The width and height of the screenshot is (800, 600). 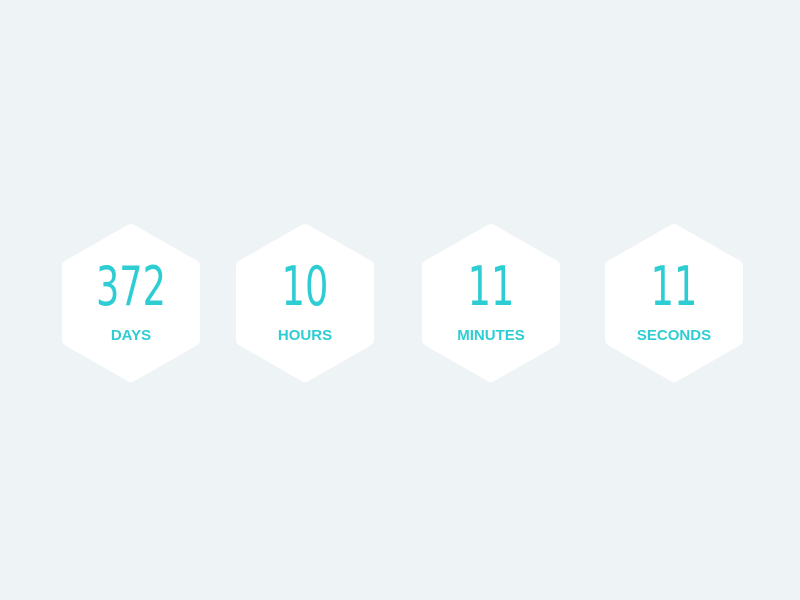 I want to click on hours-label: HOURS, so click(x=305, y=335).